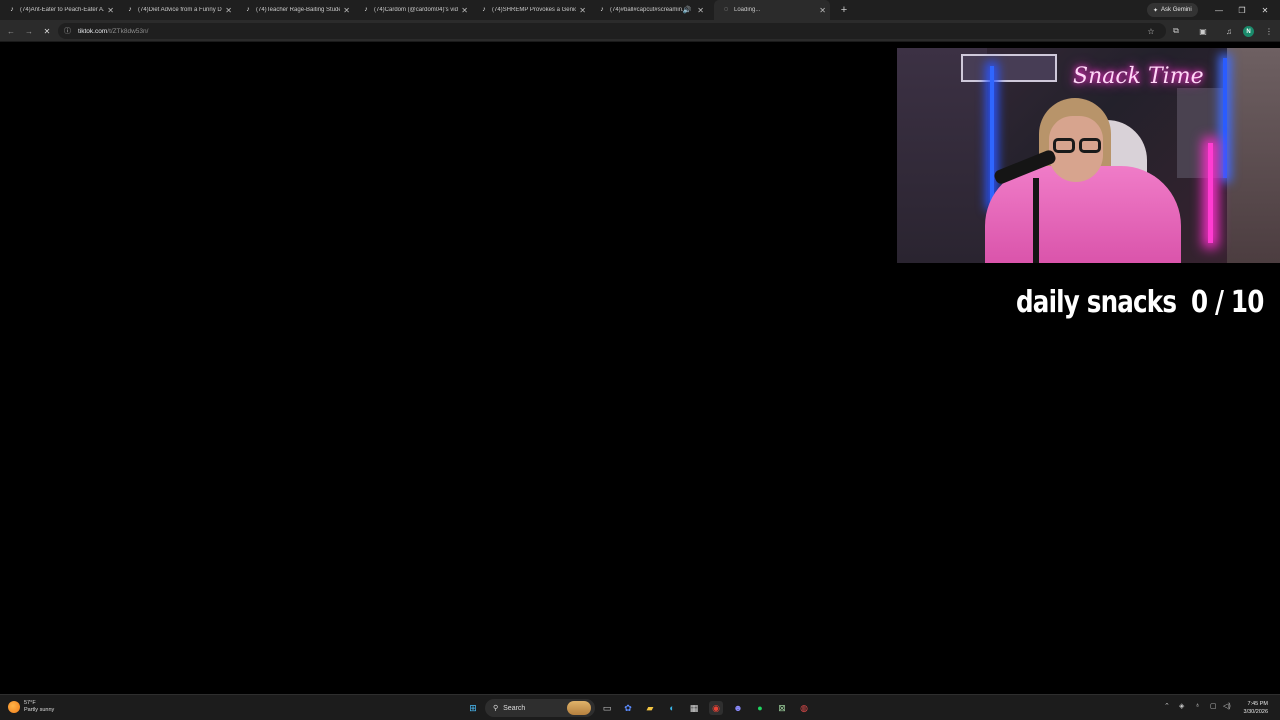  I want to click on plus-icon: +, so click(844, 10).